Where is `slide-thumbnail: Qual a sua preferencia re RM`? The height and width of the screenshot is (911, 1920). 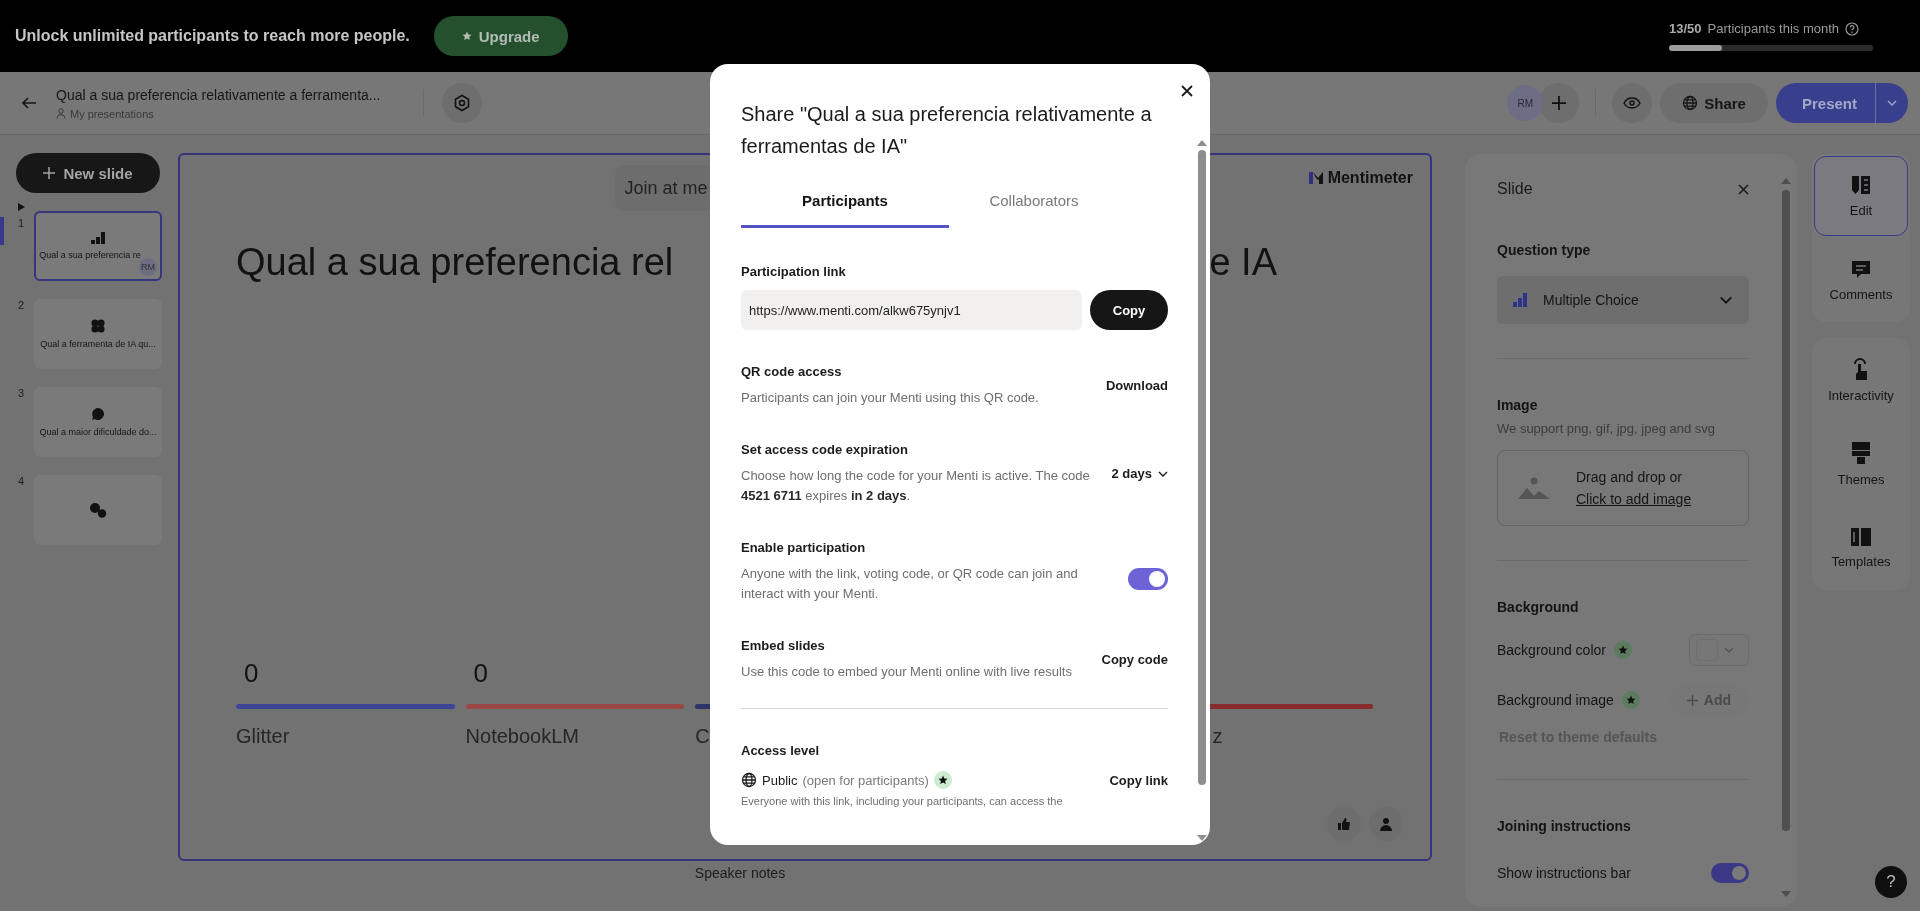 slide-thumbnail: Qual a sua preferencia re RM is located at coordinates (98, 246).